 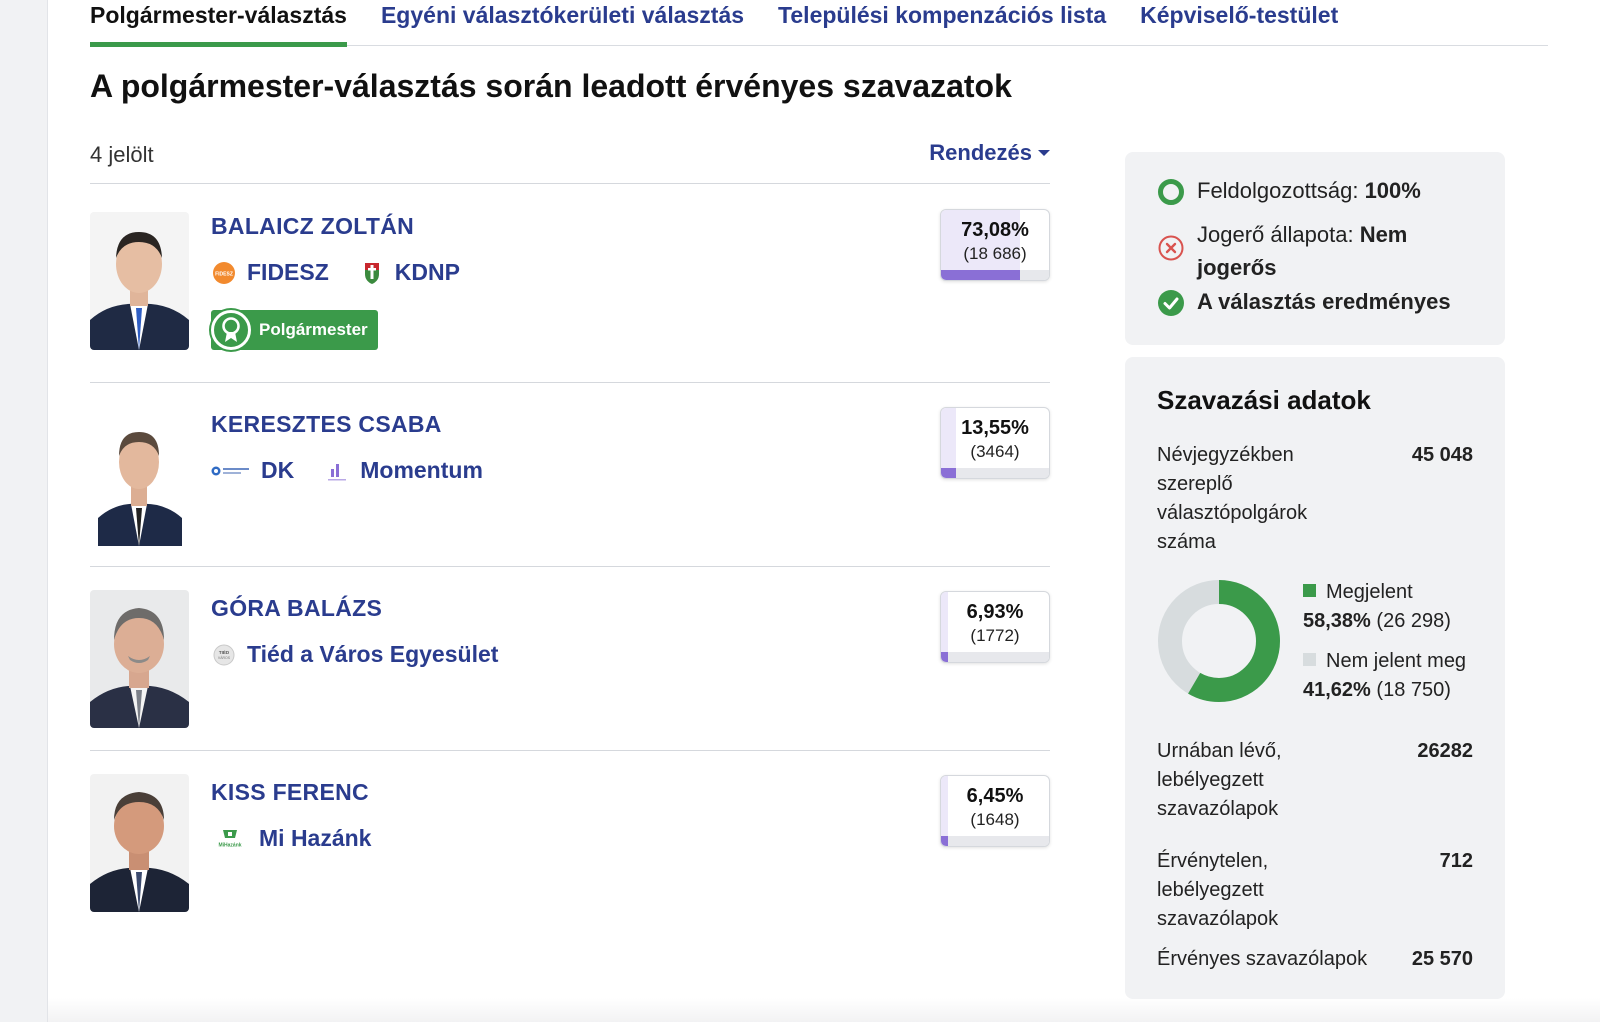 I want to click on tied-a-varos-logo-icon: TIÉD VÁROS, so click(x=224, y=655).